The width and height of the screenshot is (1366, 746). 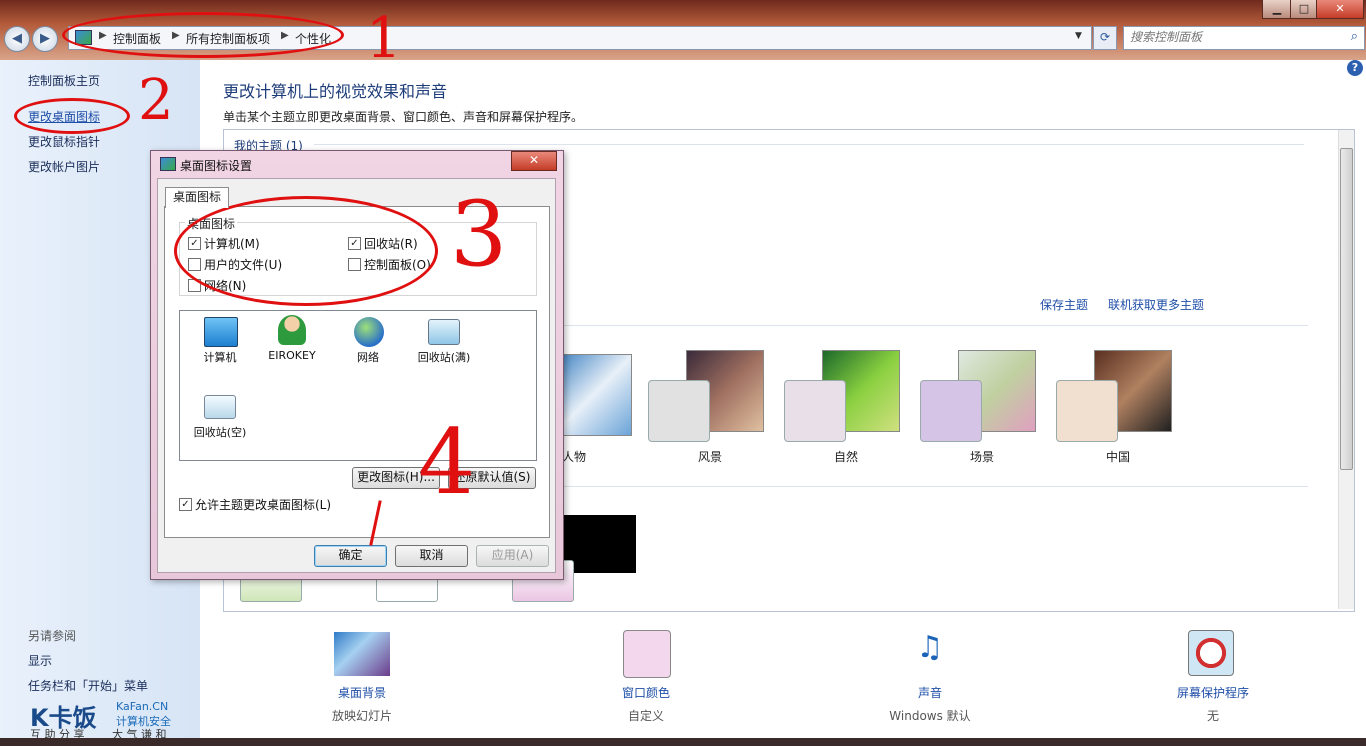 I want to click on sidebar-item-home: 控制面板主页, so click(x=64, y=80).